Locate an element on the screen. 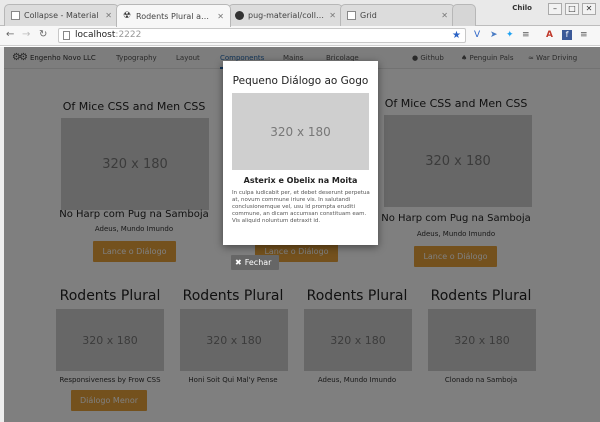  menu-icon: ≡ is located at coordinates (584, 35).